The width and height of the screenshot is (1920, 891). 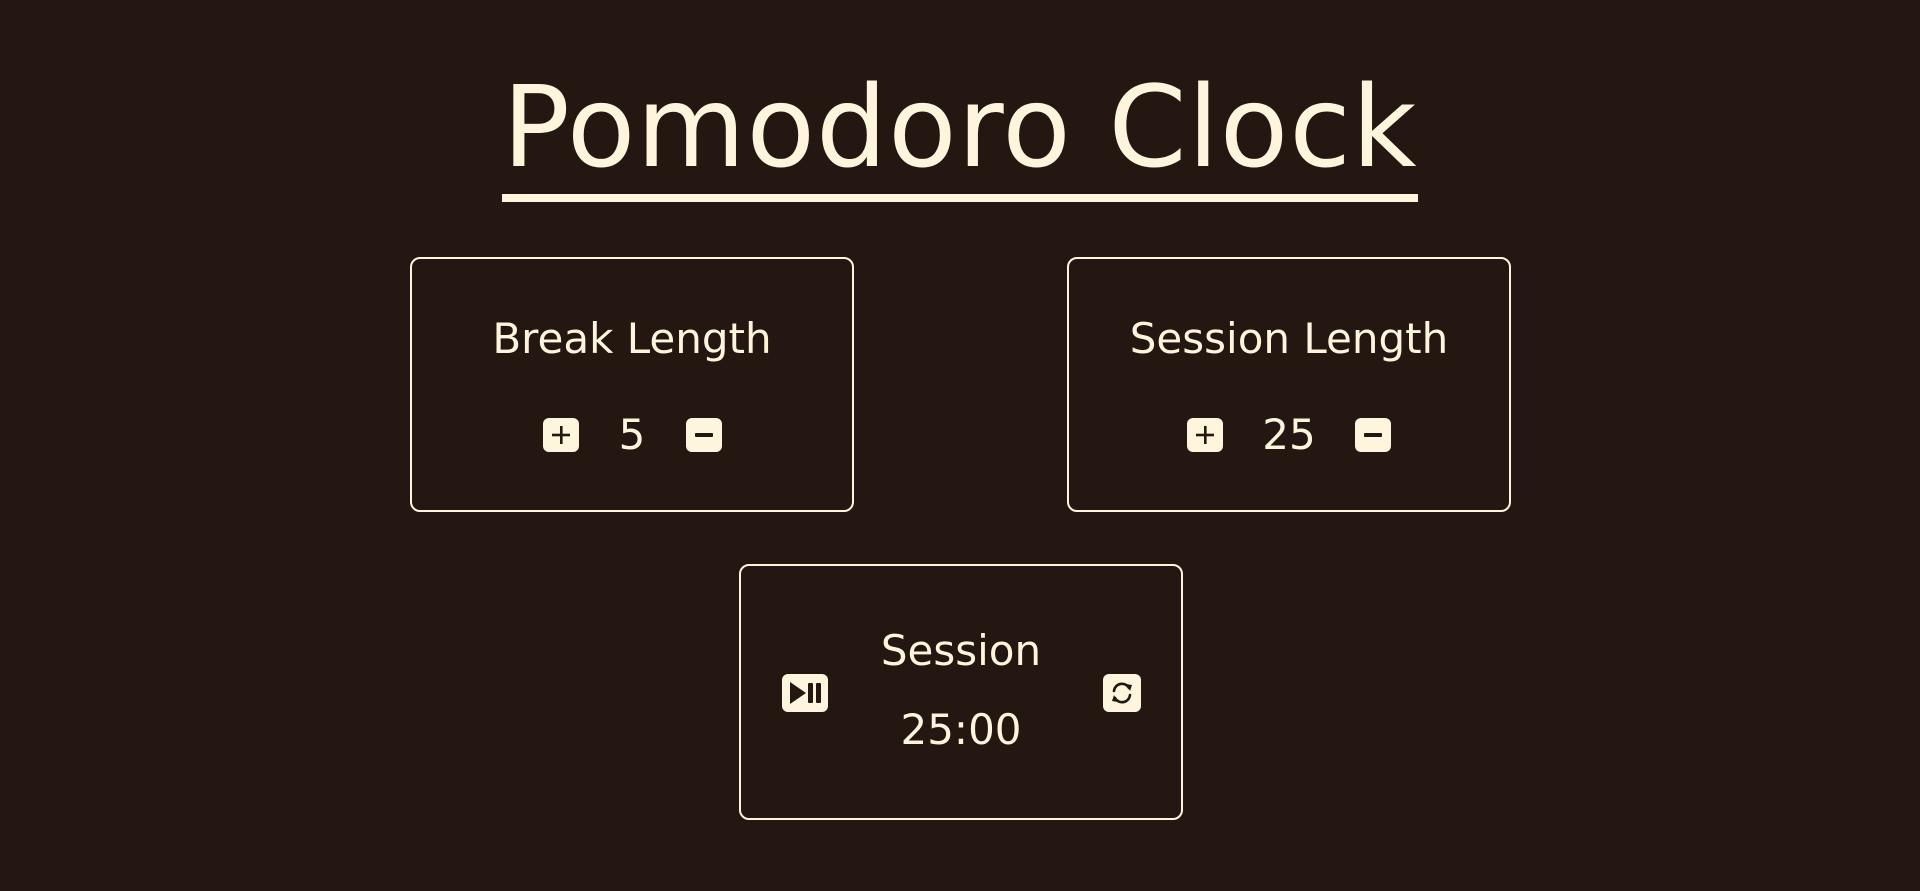 What do you see at coordinates (632, 338) in the screenshot?
I see `break-length-label: Break Length` at bounding box center [632, 338].